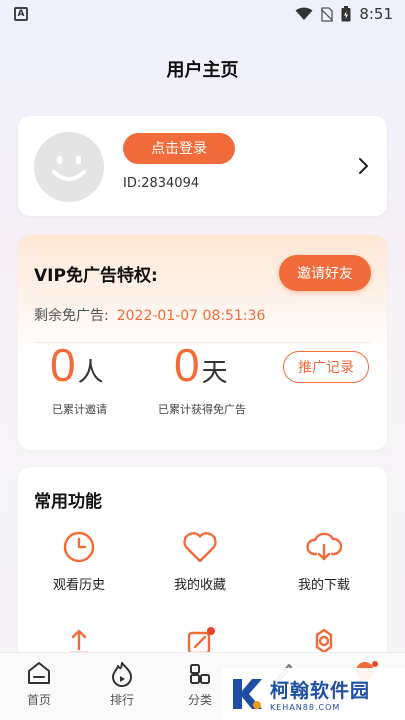 Image resolution: width=405 pixels, height=720 pixels. I want to click on ad-free-days-label: 已累计获得免广告, so click(202, 409).